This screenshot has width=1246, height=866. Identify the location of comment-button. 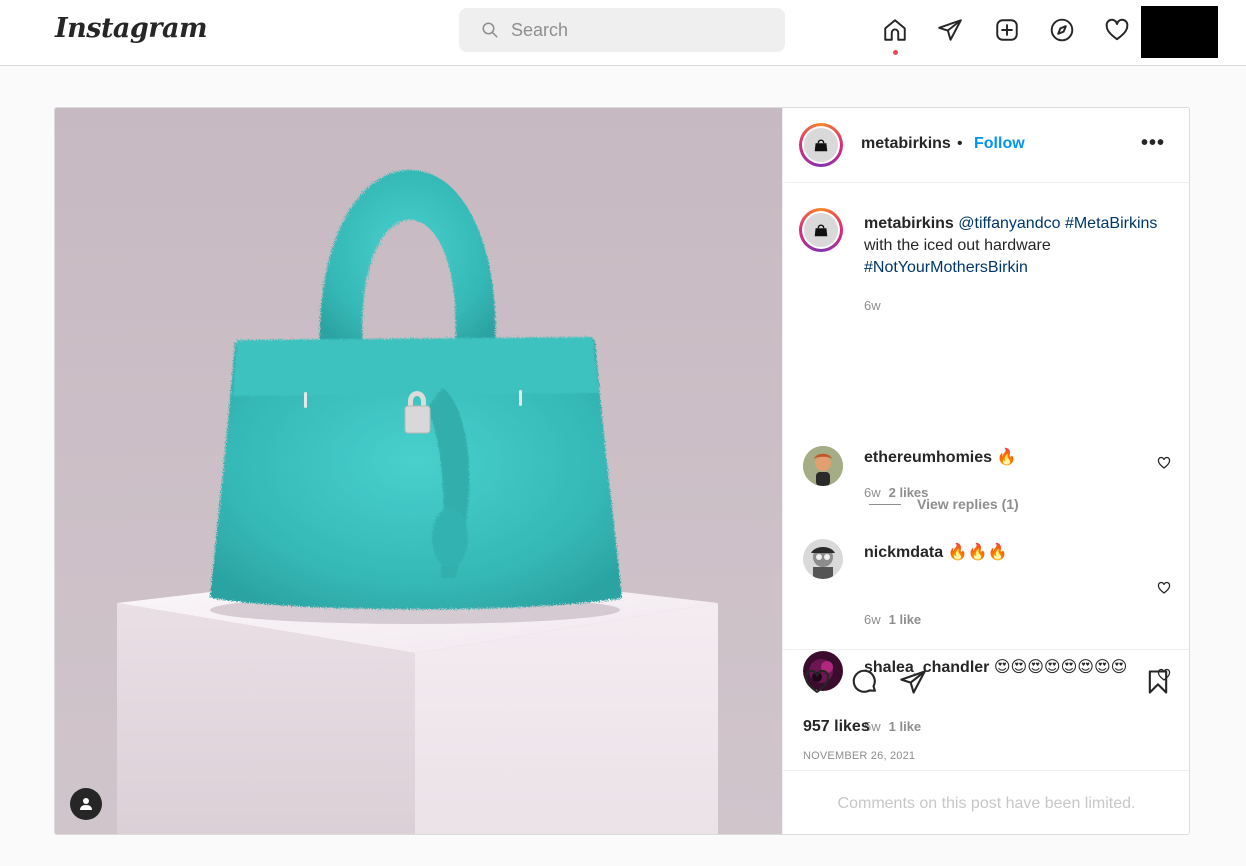
(865, 682).